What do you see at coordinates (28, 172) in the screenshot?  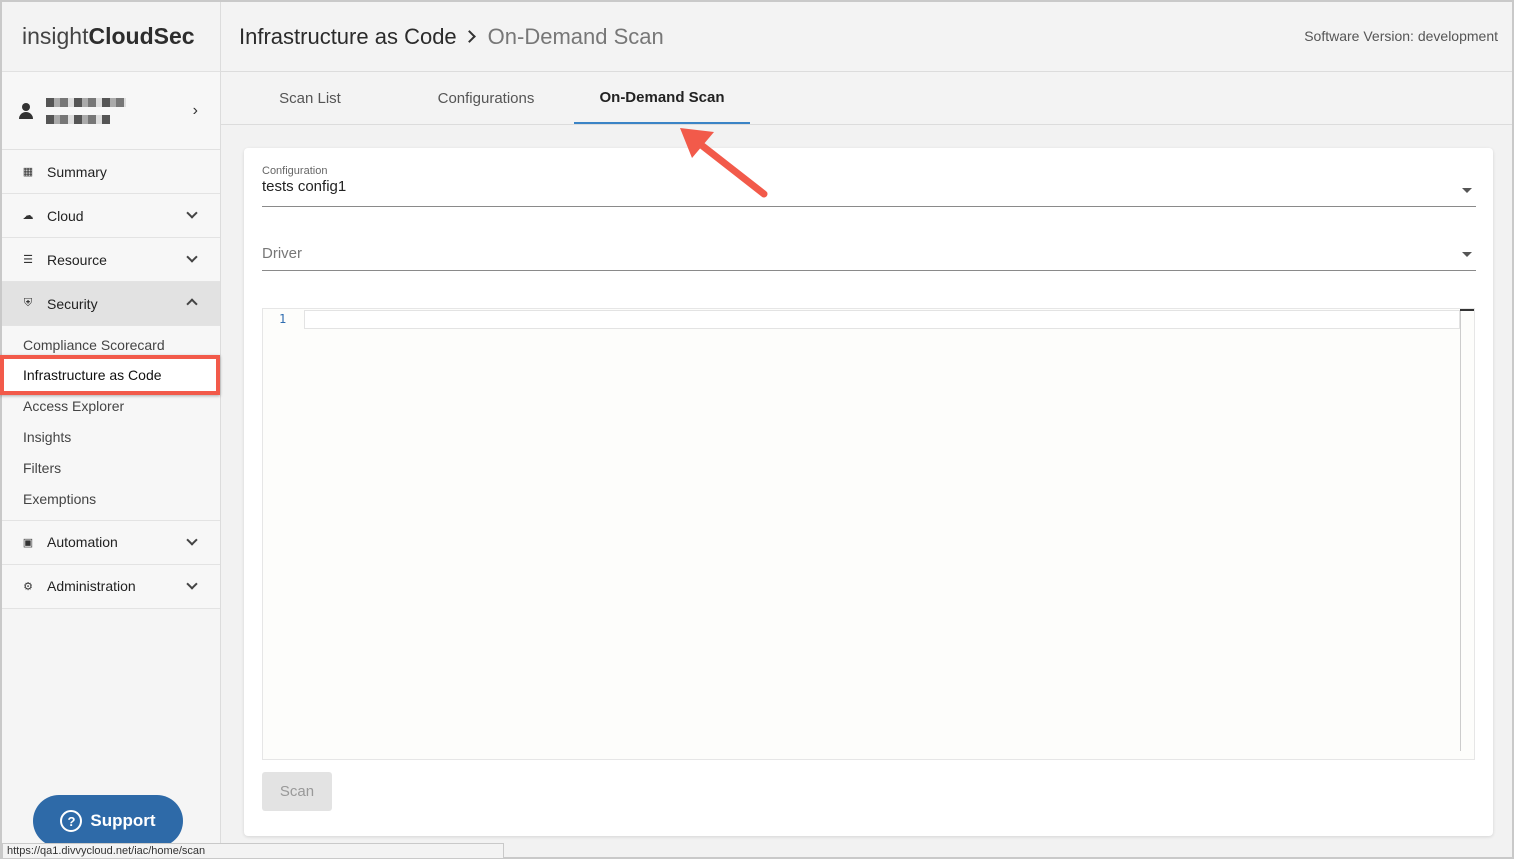 I see `dashboard-icon: ▦` at bounding box center [28, 172].